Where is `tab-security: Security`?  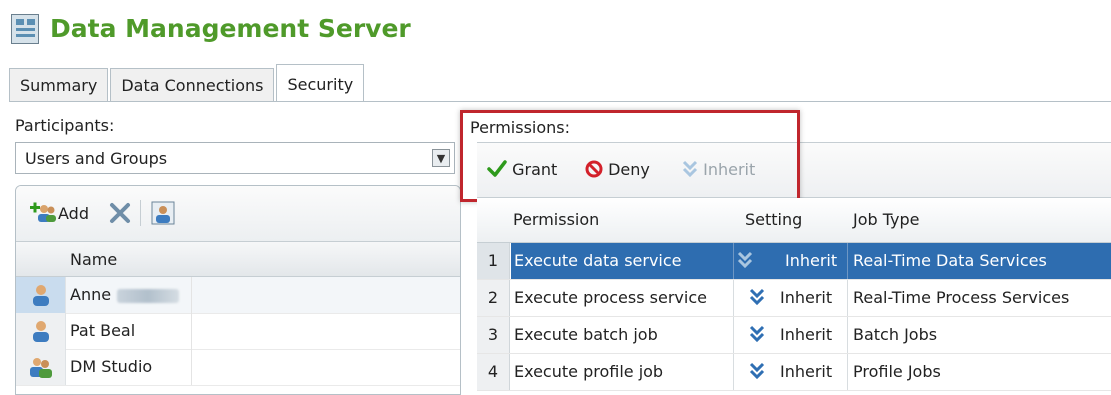 tab-security: Security is located at coordinates (320, 83).